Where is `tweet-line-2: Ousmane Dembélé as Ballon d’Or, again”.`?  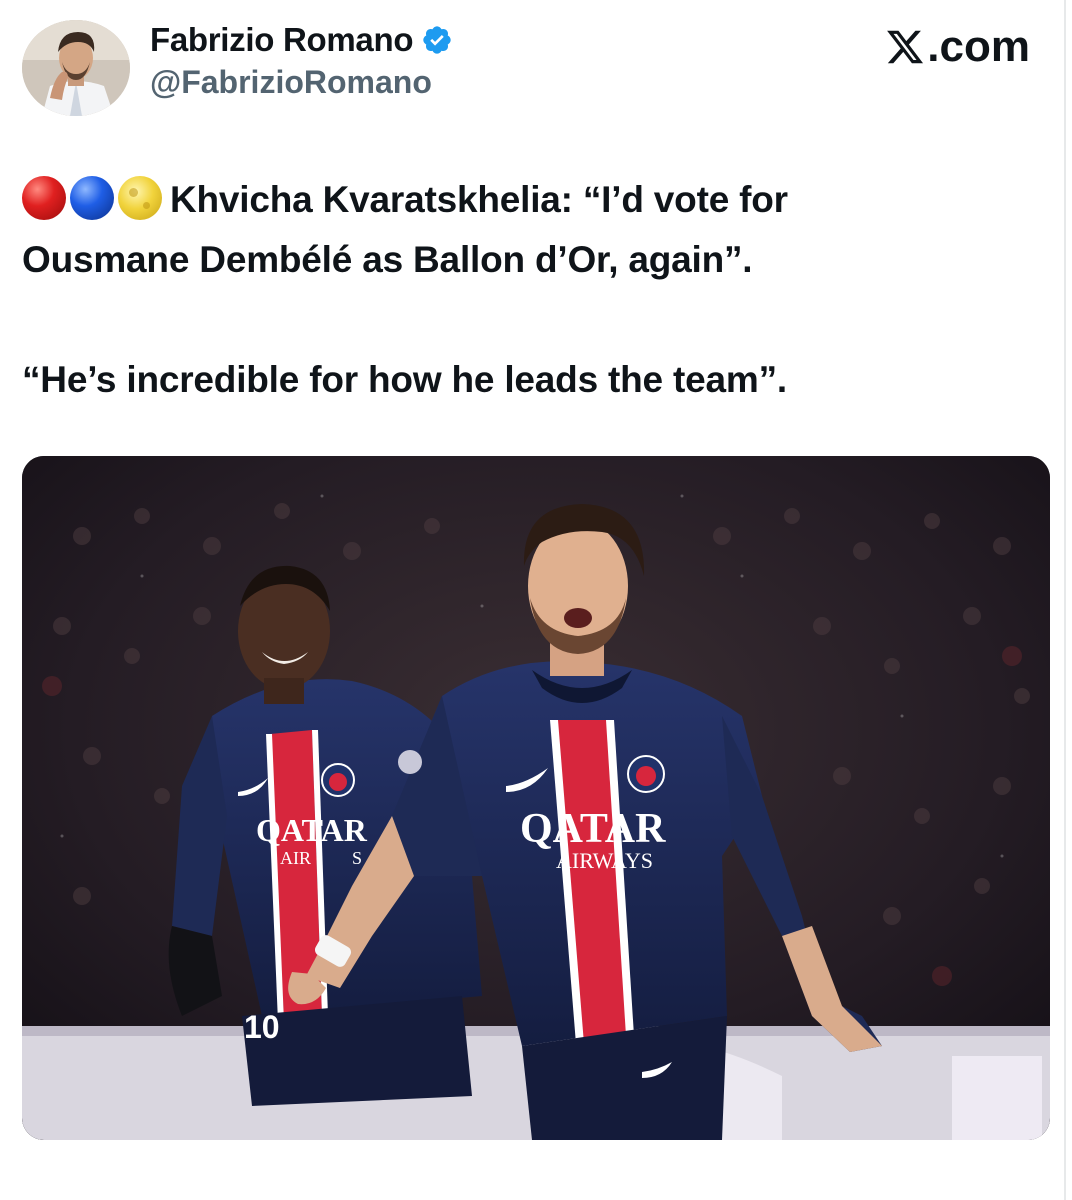 tweet-line-2: Ousmane Dembélé as Ballon d’Or, again”. is located at coordinates (387, 259).